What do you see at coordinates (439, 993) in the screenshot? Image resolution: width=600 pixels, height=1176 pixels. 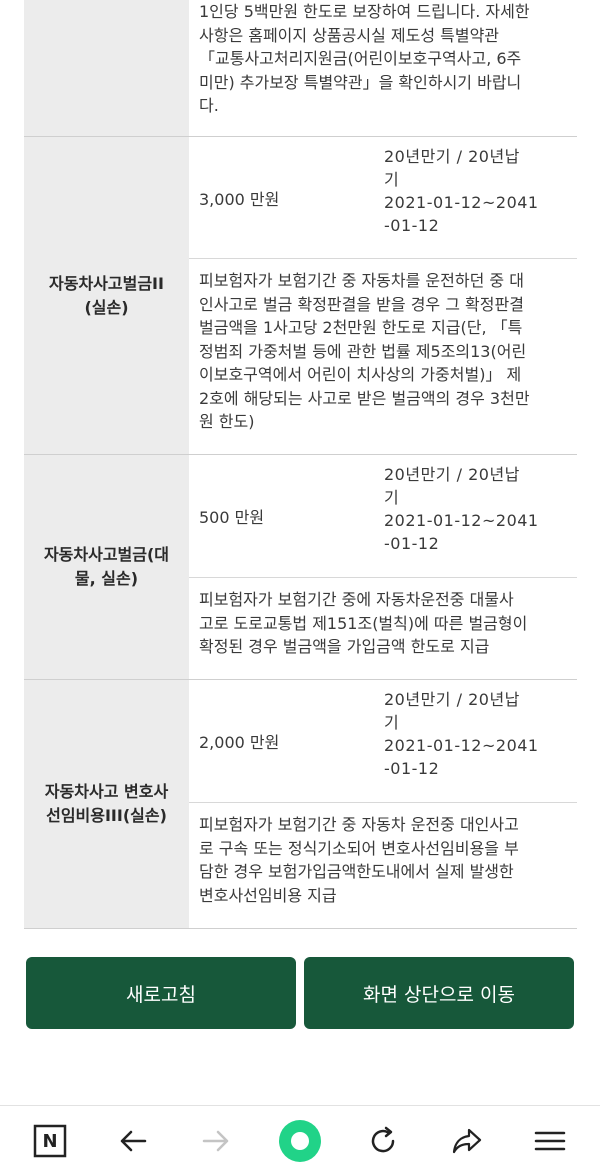 I see `scroll-to-top-button: 화면 상단으로 이동` at bounding box center [439, 993].